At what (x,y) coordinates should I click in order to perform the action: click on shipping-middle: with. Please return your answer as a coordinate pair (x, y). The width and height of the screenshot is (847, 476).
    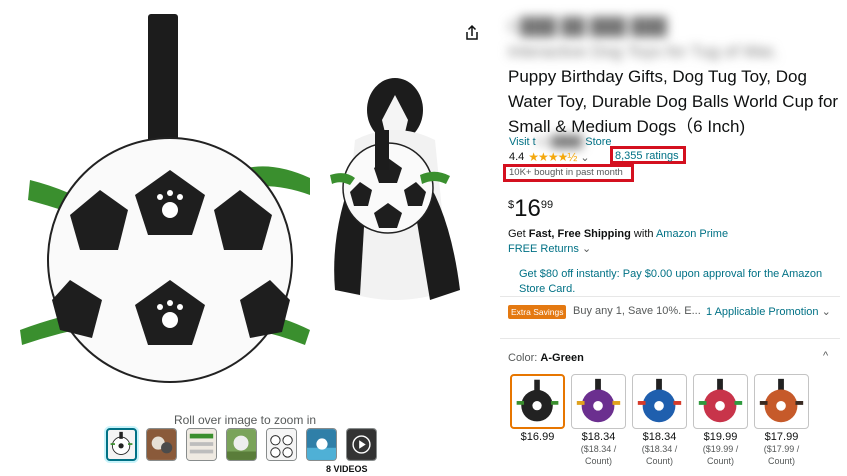
    Looking at the image, I should click on (643, 234).